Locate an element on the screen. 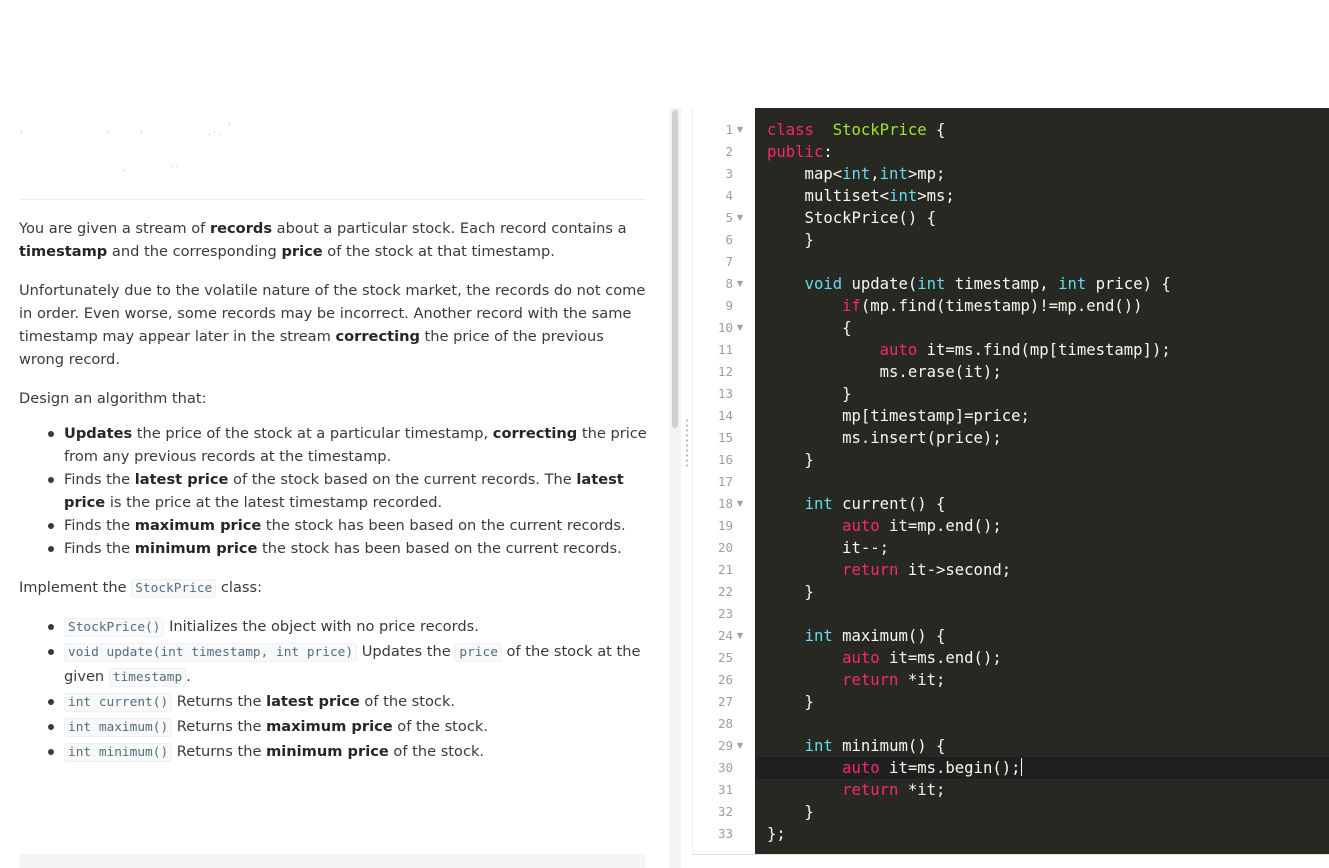 This screenshot has height=868, width=1329. text: You are given a stream of is located at coordinates (114, 228).